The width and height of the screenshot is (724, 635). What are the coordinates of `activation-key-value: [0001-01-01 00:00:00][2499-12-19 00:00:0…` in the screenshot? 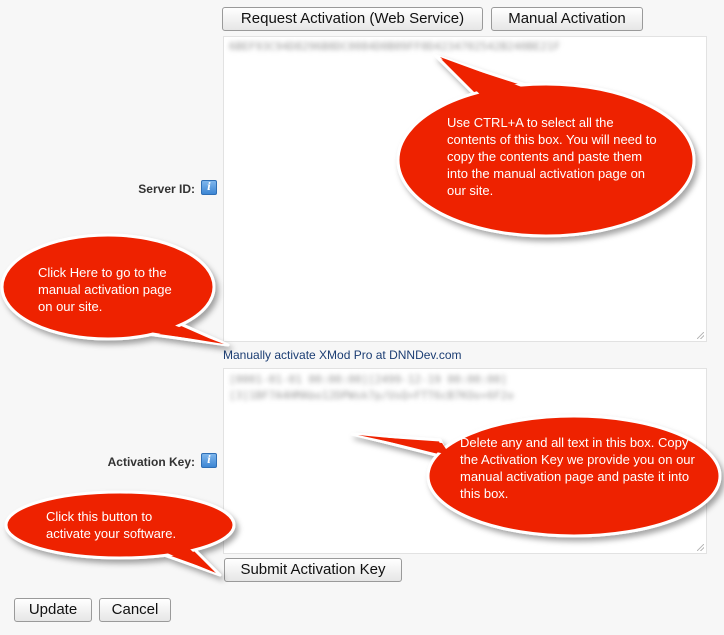 It's located at (371, 387).